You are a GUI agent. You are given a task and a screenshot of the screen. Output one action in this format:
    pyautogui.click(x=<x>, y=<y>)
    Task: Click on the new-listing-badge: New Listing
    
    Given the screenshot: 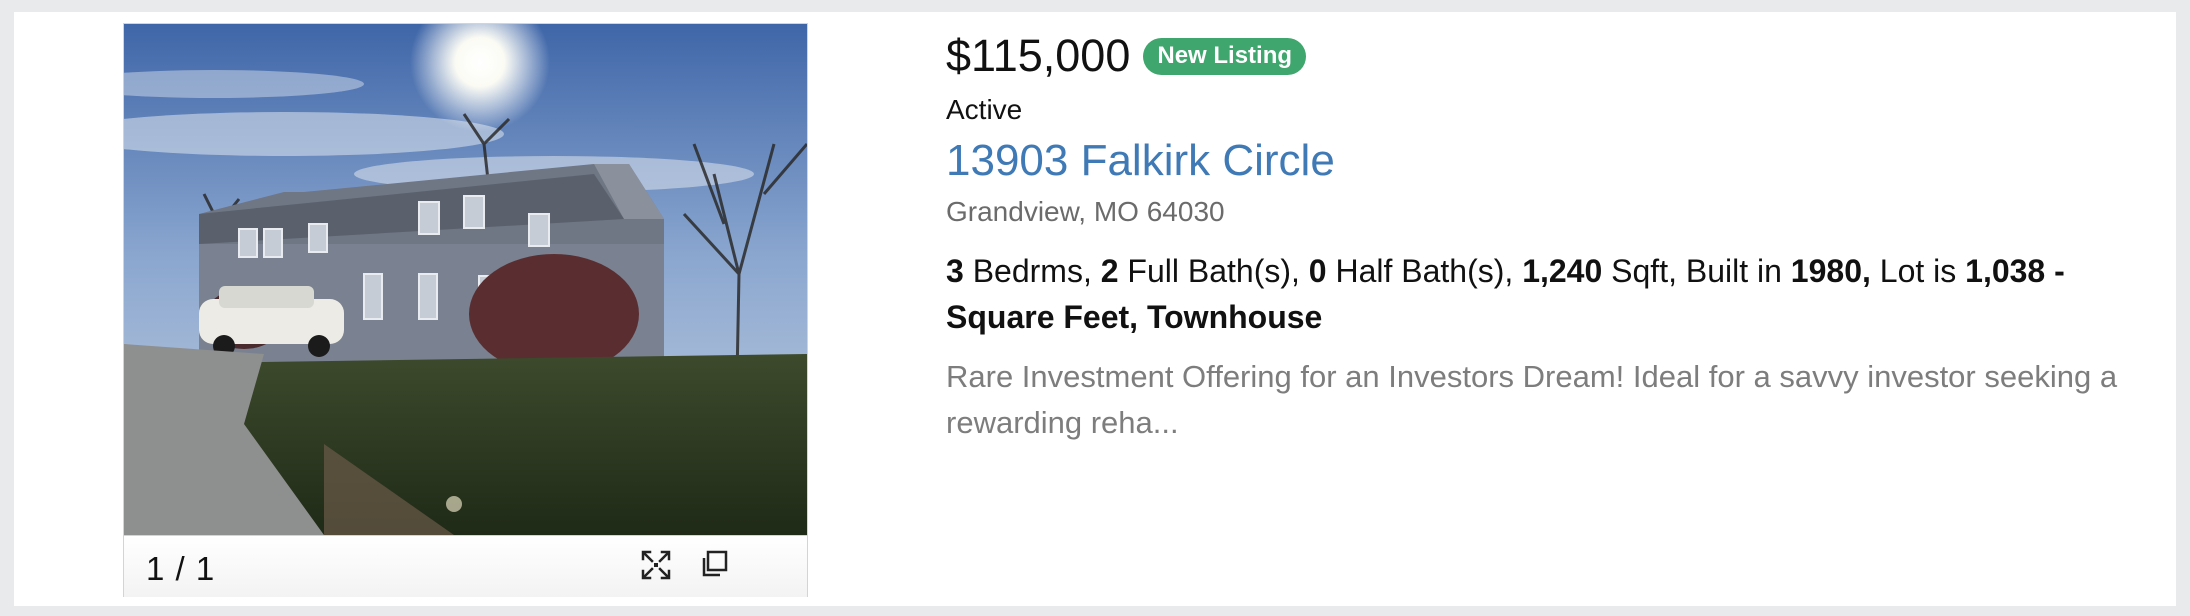 What is the action you would take?
    pyautogui.click(x=1225, y=56)
    